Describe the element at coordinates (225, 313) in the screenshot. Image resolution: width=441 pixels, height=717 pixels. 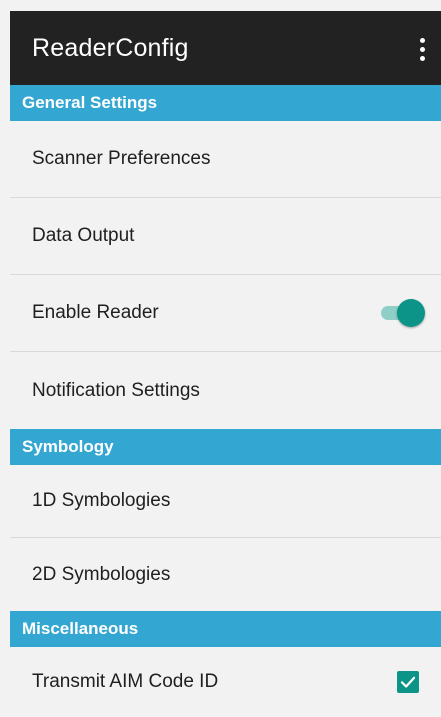
I see `list-item-enable-reader: Enable Reader` at that location.